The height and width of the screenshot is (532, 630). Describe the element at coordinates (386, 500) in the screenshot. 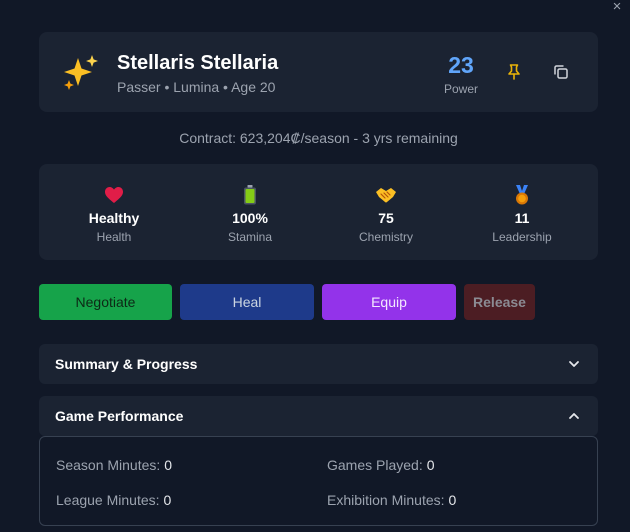

I see `exhibition-minutes-label: Exhibition Minutes:` at that location.